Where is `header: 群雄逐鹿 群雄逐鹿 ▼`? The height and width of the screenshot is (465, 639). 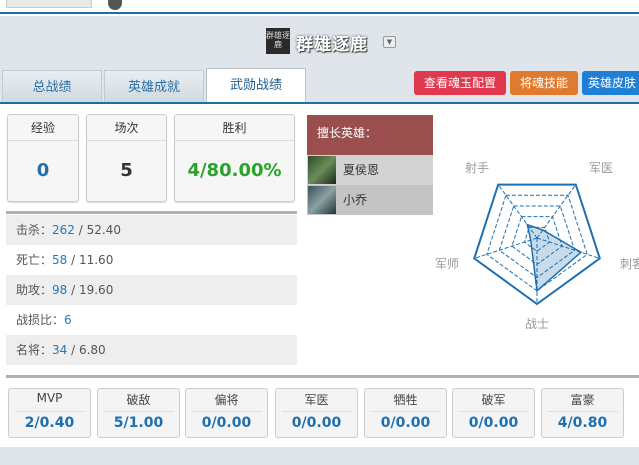
header: 群雄逐鹿 群雄逐鹿 ▼ is located at coordinates (319, 40).